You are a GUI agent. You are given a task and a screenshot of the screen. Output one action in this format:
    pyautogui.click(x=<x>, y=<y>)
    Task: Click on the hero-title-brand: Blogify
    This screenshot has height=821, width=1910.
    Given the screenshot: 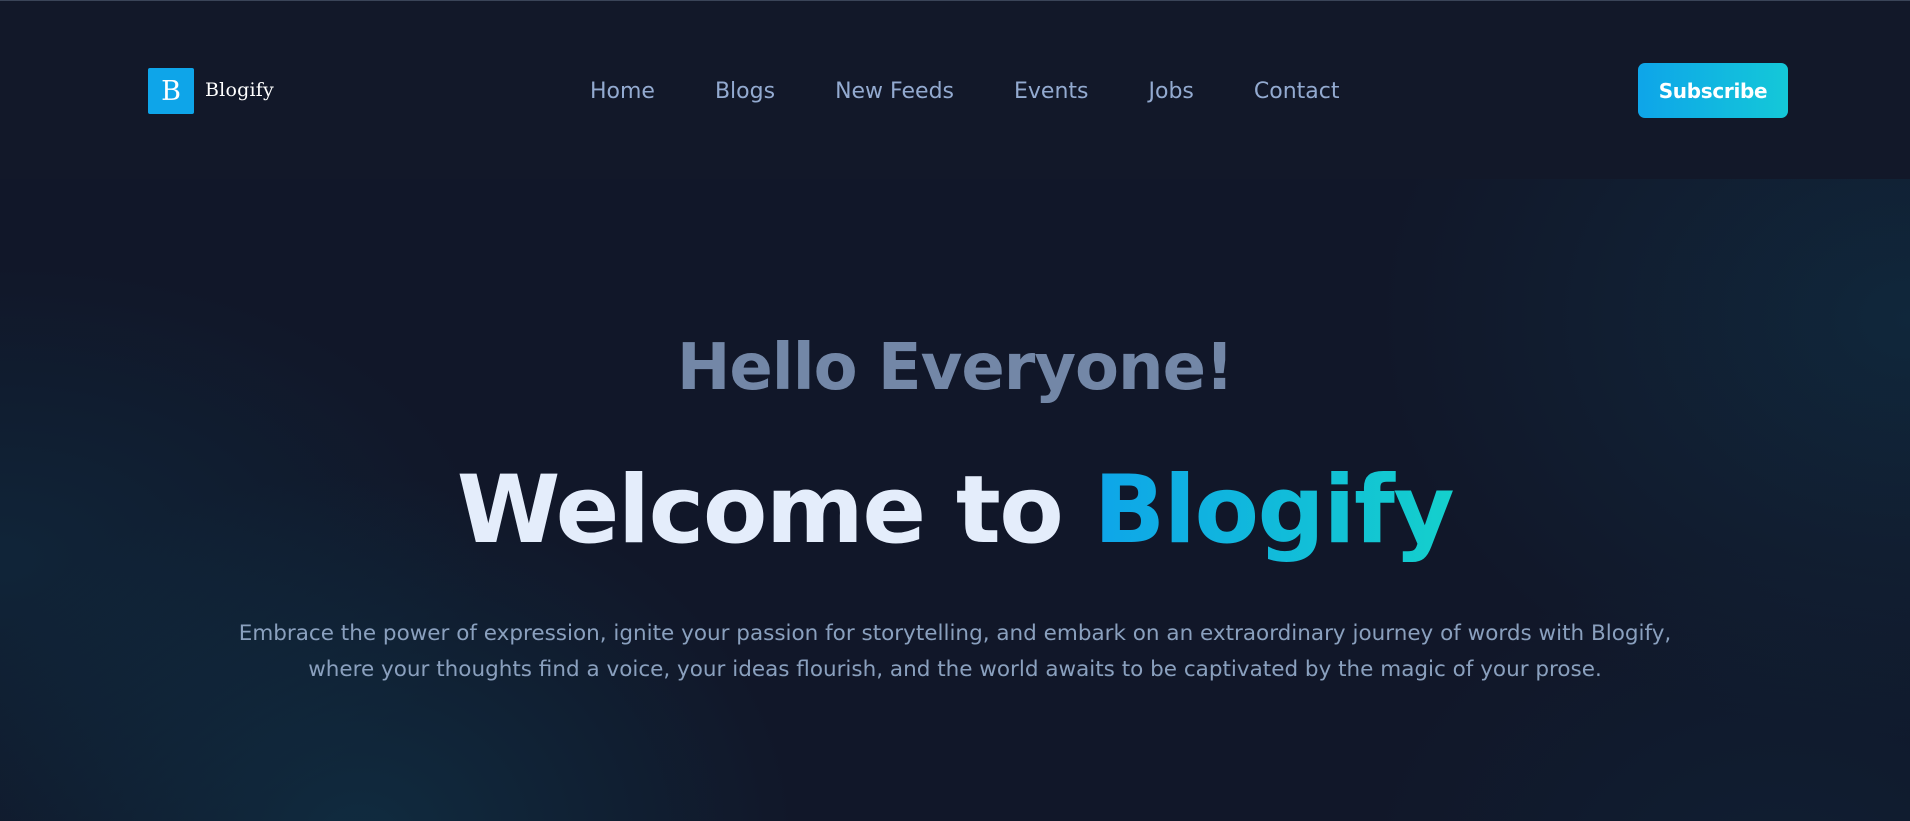 What is the action you would take?
    pyautogui.click(x=1274, y=510)
    